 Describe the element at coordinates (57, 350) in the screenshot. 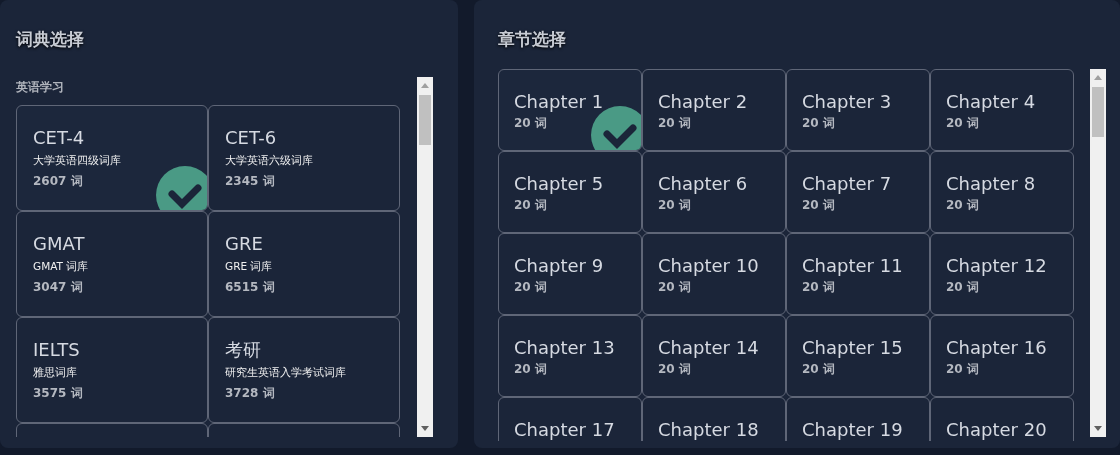

I see `dictionary-name: IELTS` at that location.